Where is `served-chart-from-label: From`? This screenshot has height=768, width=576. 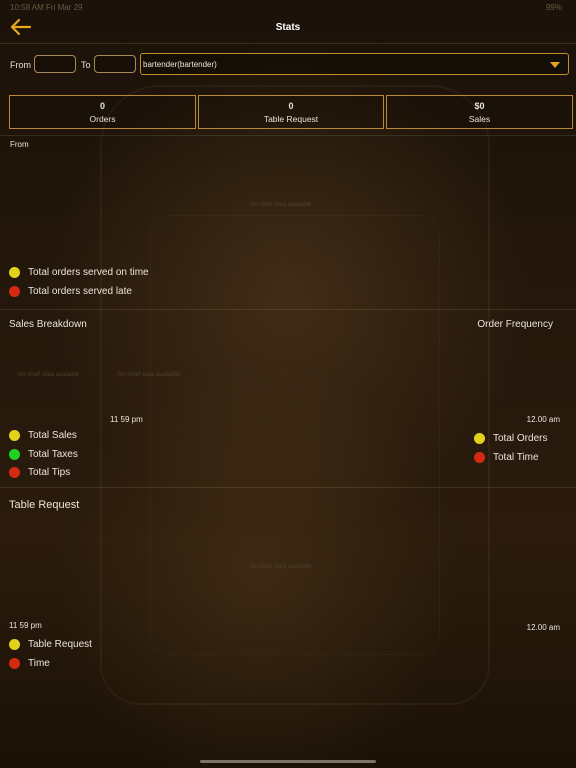 served-chart-from-label: From is located at coordinates (19, 144).